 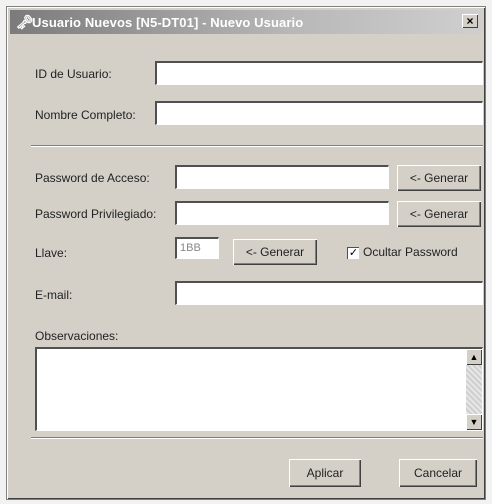 I want to click on full-name-label: Nombre Completo:, so click(x=85, y=115).